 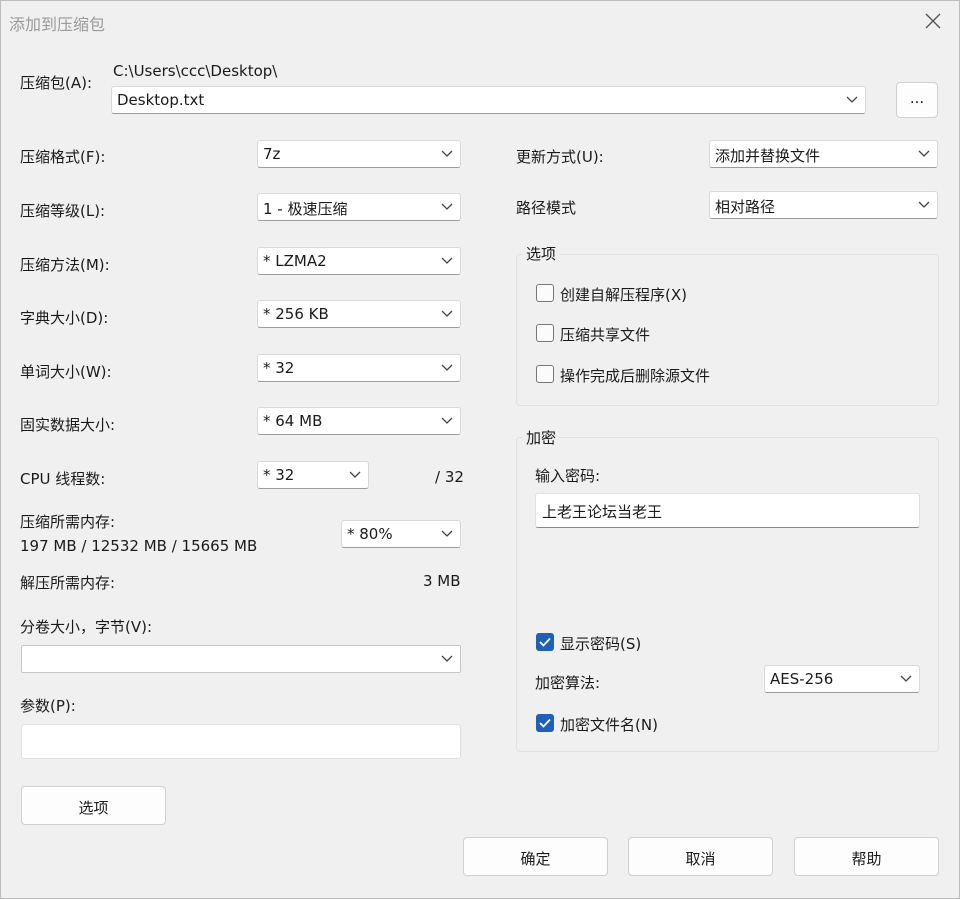 What do you see at coordinates (272, 154) in the screenshot?
I see `format-value: 7z` at bounding box center [272, 154].